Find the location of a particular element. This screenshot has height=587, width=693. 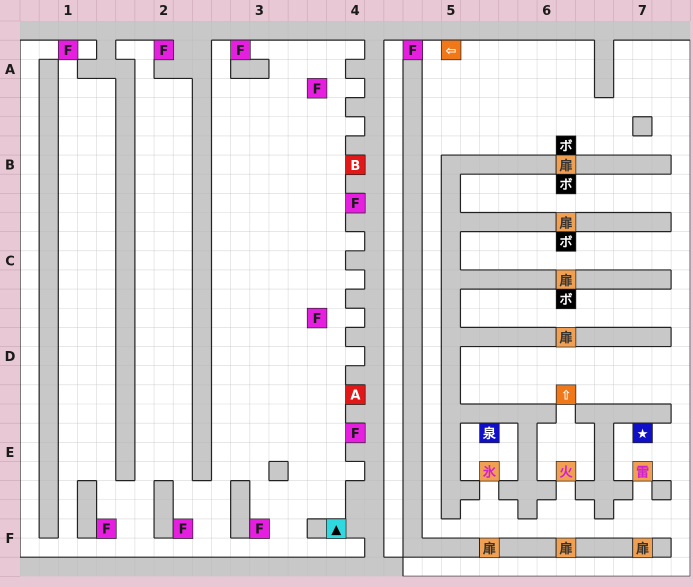

fire-tile: 火 is located at coordinates (566, 471).